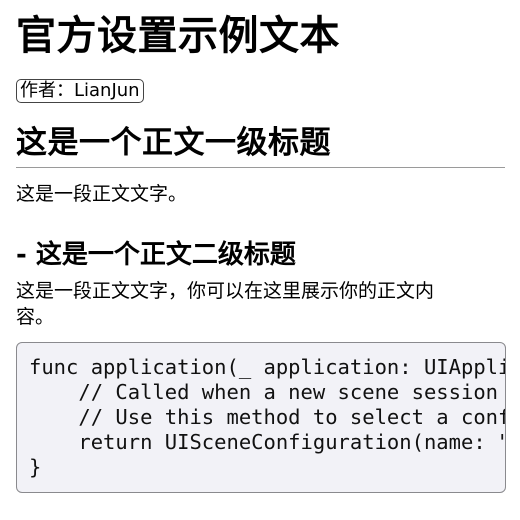  Describe the element at coordinates (156, 255) in the screenshot. I see `heading-level-2: - 这是一个正文二级标题` at that location.